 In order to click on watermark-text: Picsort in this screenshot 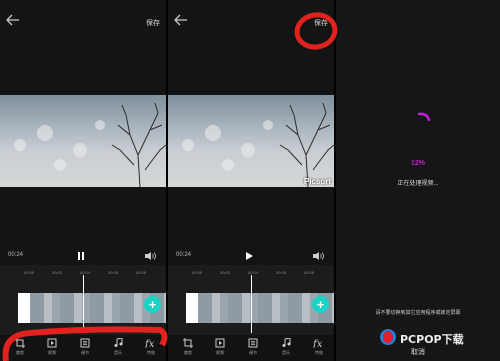, I will do `click(317, 181)`.